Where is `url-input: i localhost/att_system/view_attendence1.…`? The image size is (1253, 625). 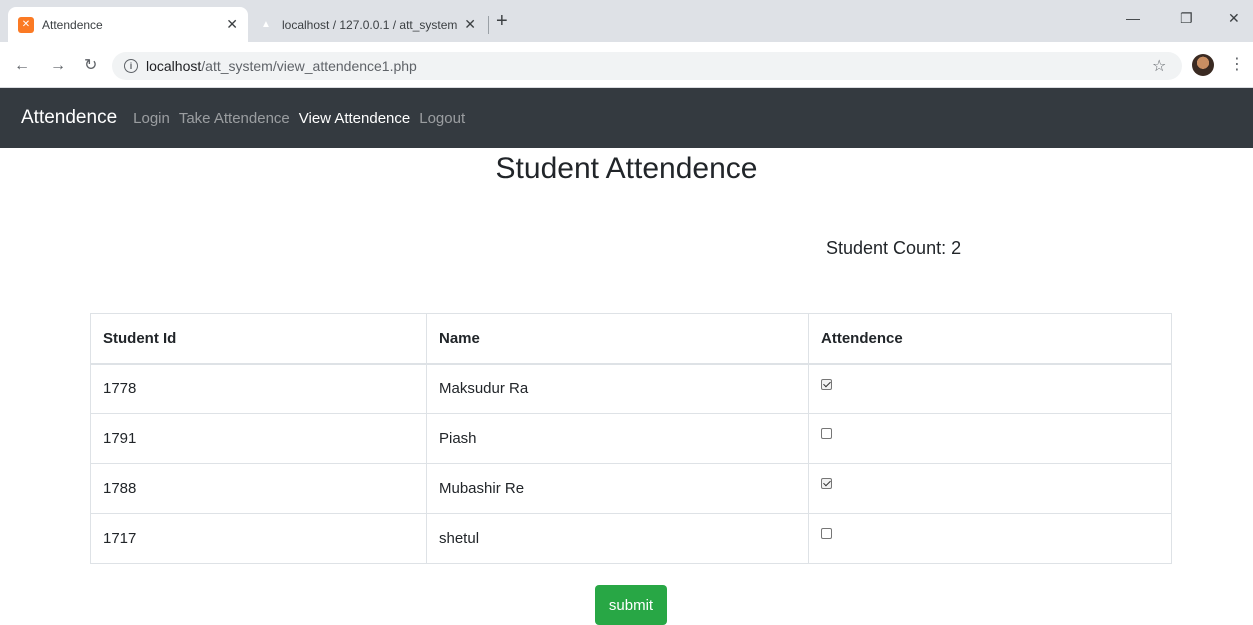
url-input: i localhost/att_system/view_attendence1.… is located at coordinates (647, 66).